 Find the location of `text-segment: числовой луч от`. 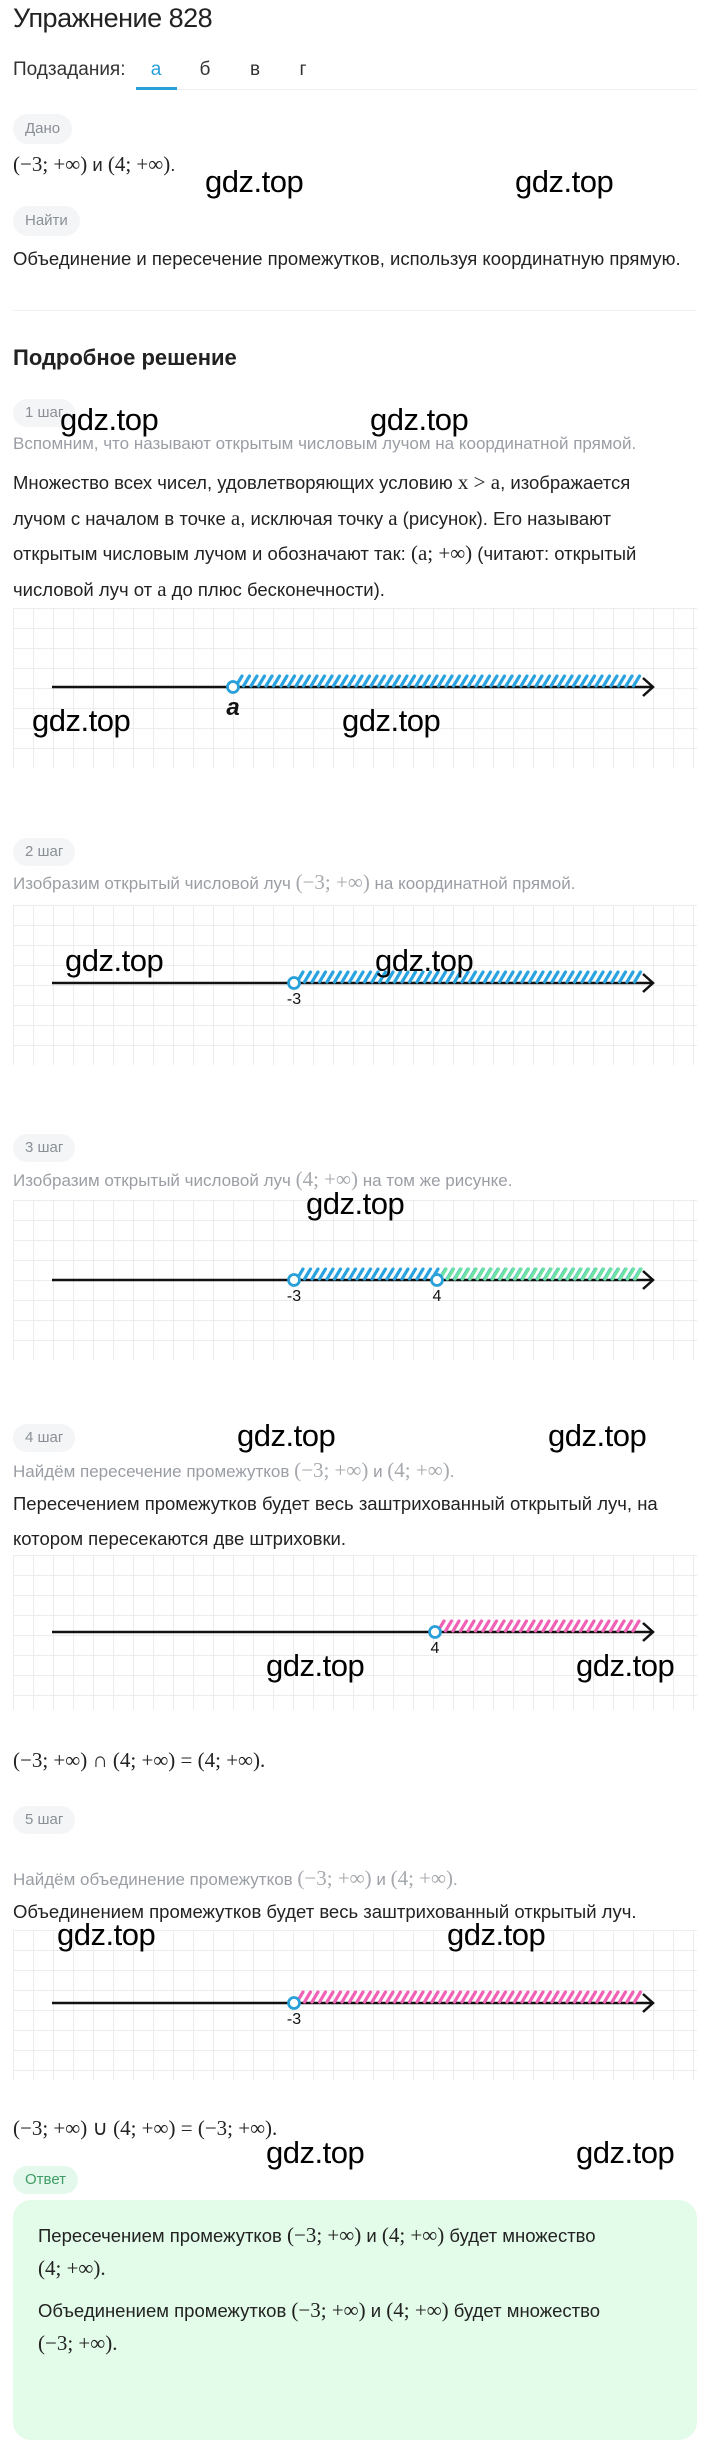

text-segment: числовой луч от is located at coordinates (85, 589).